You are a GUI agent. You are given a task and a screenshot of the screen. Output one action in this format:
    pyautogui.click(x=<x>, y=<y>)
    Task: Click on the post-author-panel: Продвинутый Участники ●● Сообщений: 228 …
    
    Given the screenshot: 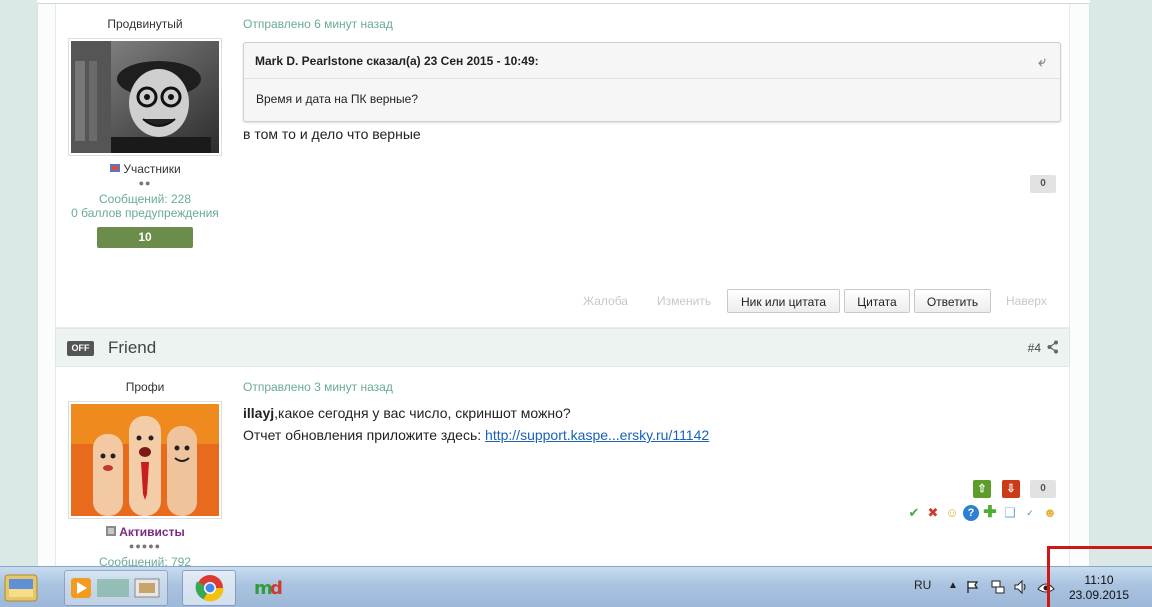 What is the action you would take?
    pyautogui.click(x=145, y=132)
    